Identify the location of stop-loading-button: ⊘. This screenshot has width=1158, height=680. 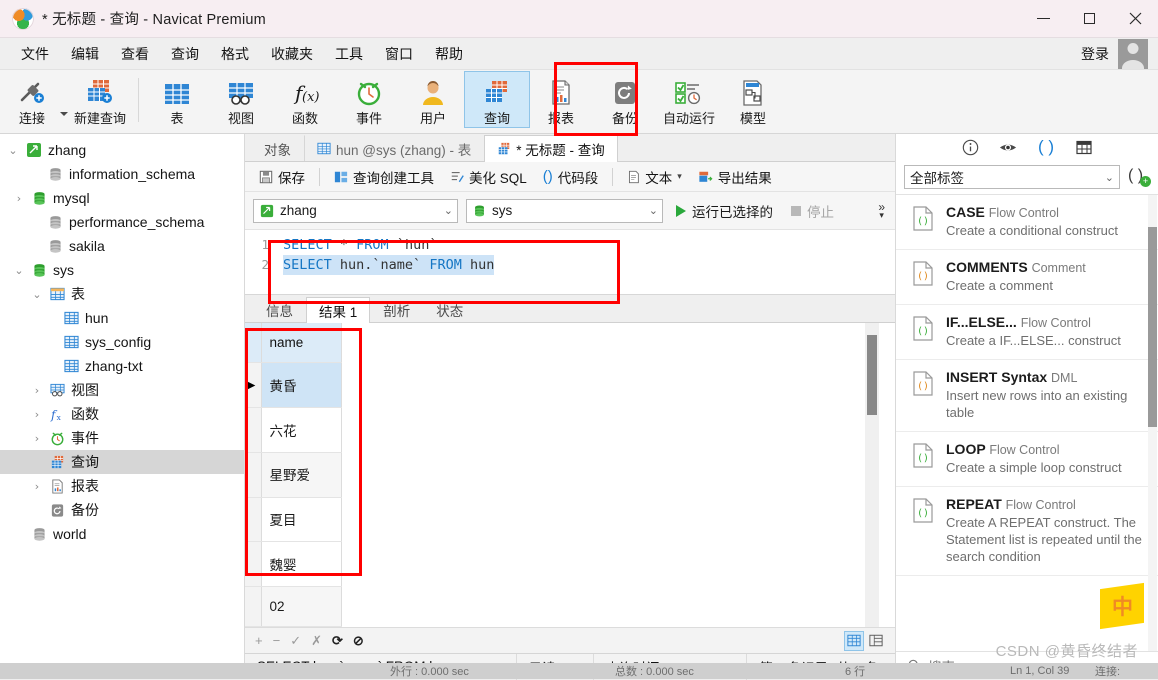
(358, 641).